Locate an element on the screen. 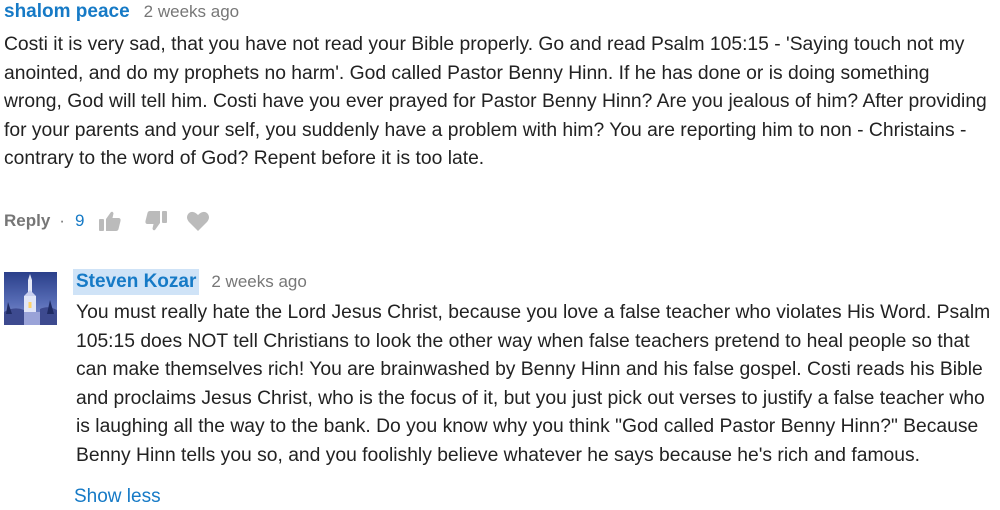 The height and width of the screenshot is (510, 1000). comment-header: Steven Kozar 2 weeks ago is located at coordinates (534, 282).